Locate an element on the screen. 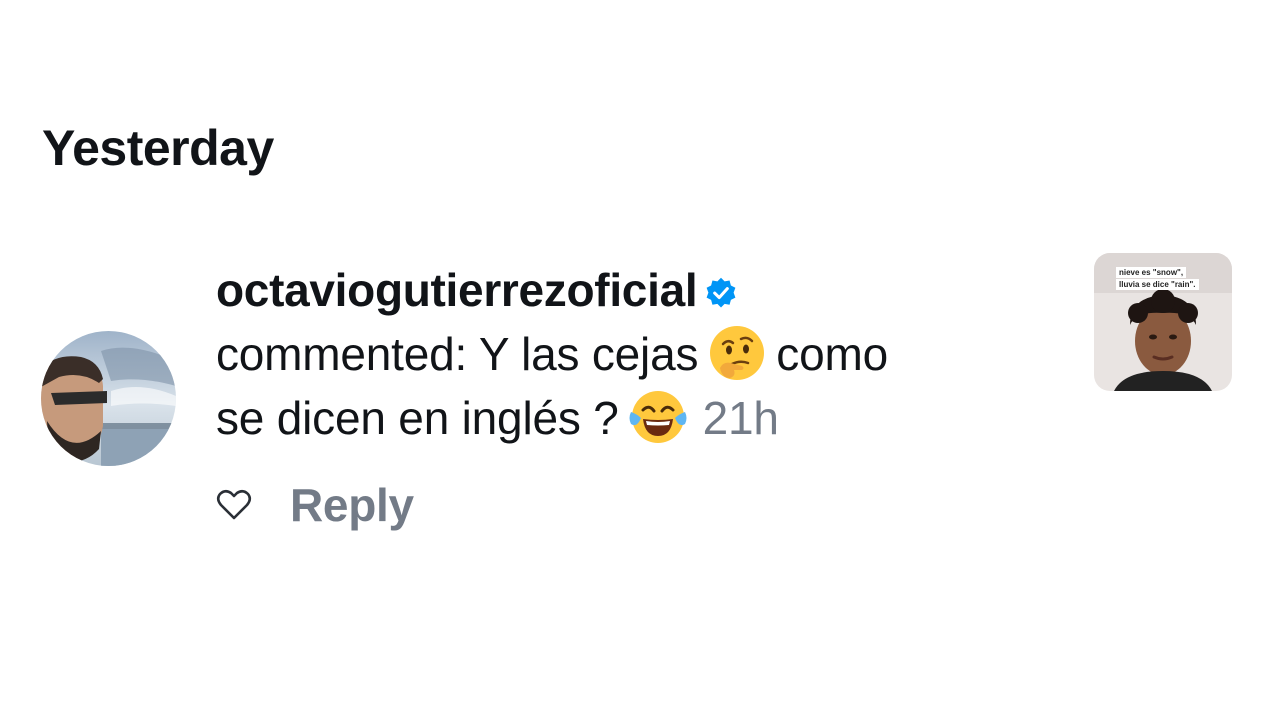 Image resolution: width=1280 pixels, height=720 pixels. avatar is located at coordinates (108, 398).